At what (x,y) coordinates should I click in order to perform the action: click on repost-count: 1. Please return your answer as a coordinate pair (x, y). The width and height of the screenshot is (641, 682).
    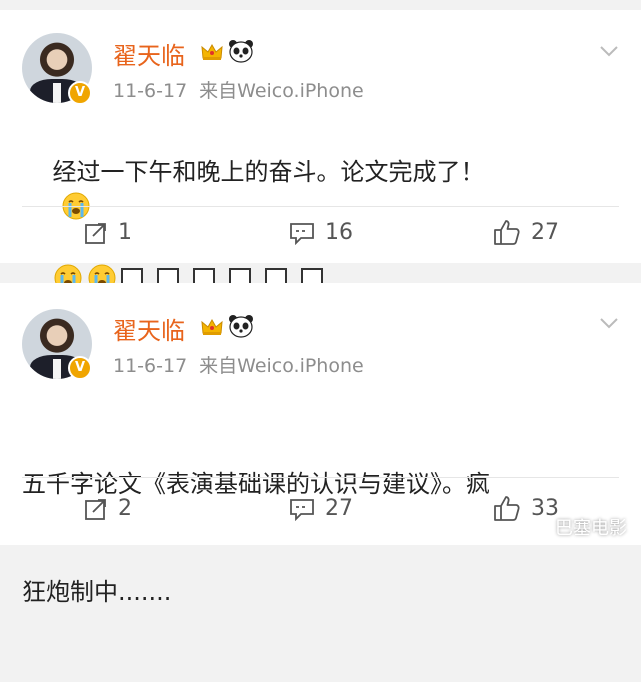
    Looking at the image, I should click on (125, 232).